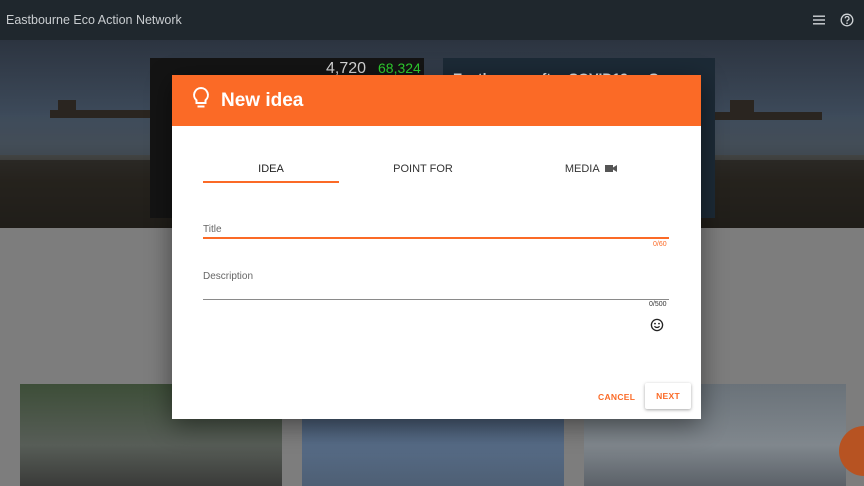  Describe the element at coordinates (660, 244) in the screenshot. I see `title-char-counter: 0/60` at that location.